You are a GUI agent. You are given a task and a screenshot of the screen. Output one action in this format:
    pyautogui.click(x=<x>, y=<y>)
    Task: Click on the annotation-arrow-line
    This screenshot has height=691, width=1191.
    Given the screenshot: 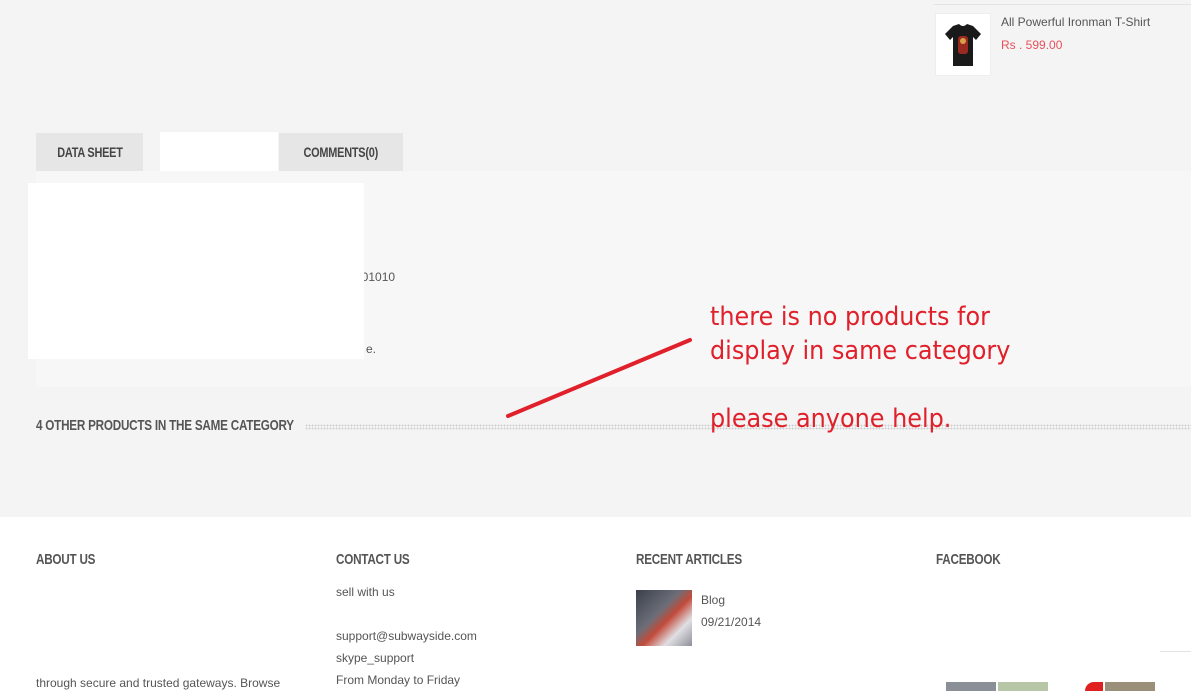 What is the action you would take?
    pyautogui.click(x=599, y=378)
    